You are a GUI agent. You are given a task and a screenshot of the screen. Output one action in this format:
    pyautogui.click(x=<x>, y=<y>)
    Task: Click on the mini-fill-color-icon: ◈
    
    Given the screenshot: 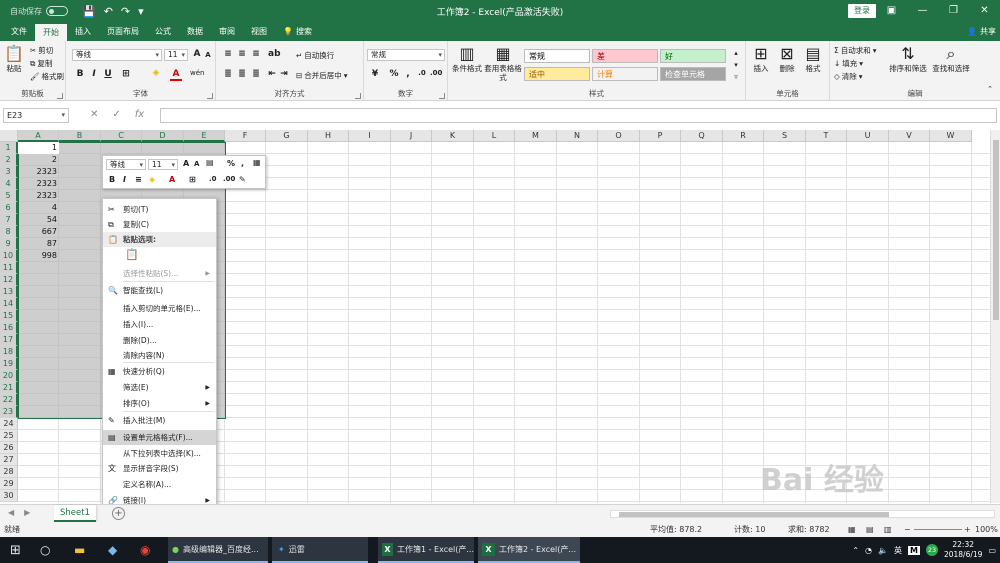 What is the action you would take?
    pyautogui.click(x=152, y=179)
    